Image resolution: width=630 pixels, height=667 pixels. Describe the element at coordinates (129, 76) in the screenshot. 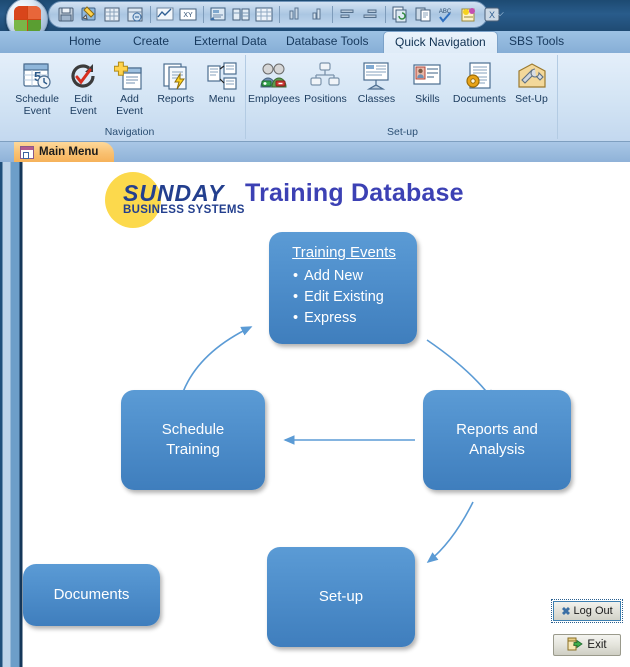

I see `add-document-icon` at that location.